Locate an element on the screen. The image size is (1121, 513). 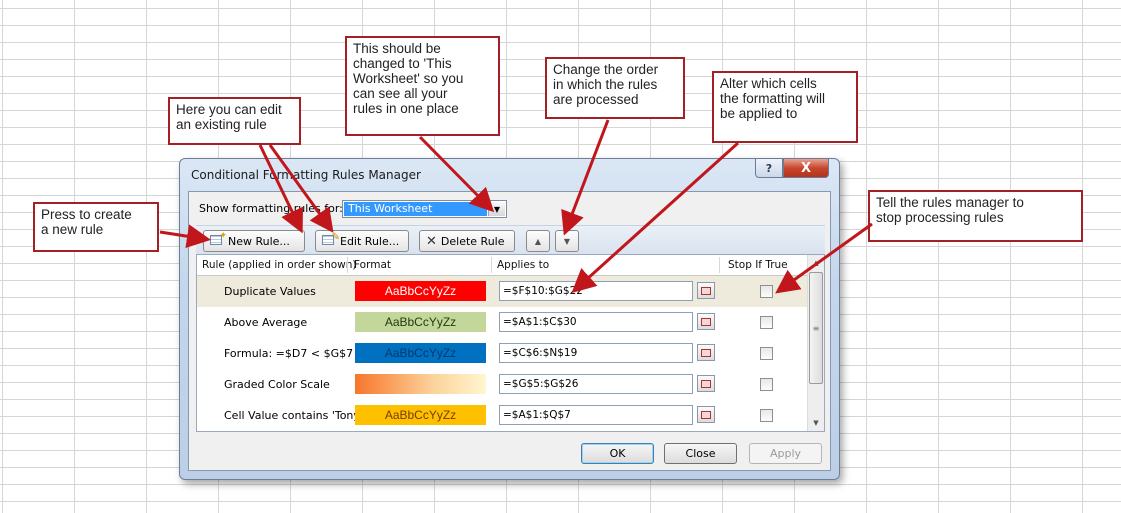
rule-row: Above Average AaBbCcYyZz =$A$1:$C$30 is located at coordinates (503, 322).